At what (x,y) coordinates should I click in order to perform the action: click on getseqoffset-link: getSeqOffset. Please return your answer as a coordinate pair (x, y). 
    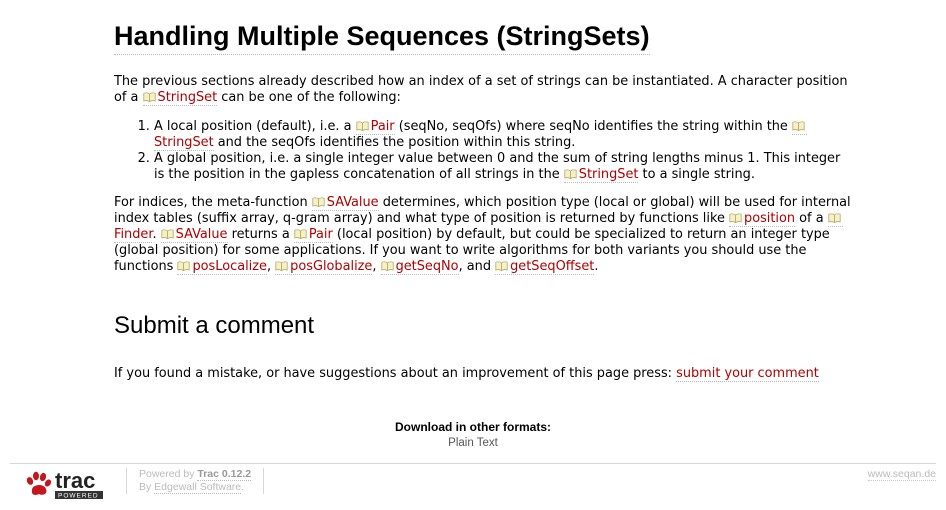
    Looking at the image, I should click on (545, 267).